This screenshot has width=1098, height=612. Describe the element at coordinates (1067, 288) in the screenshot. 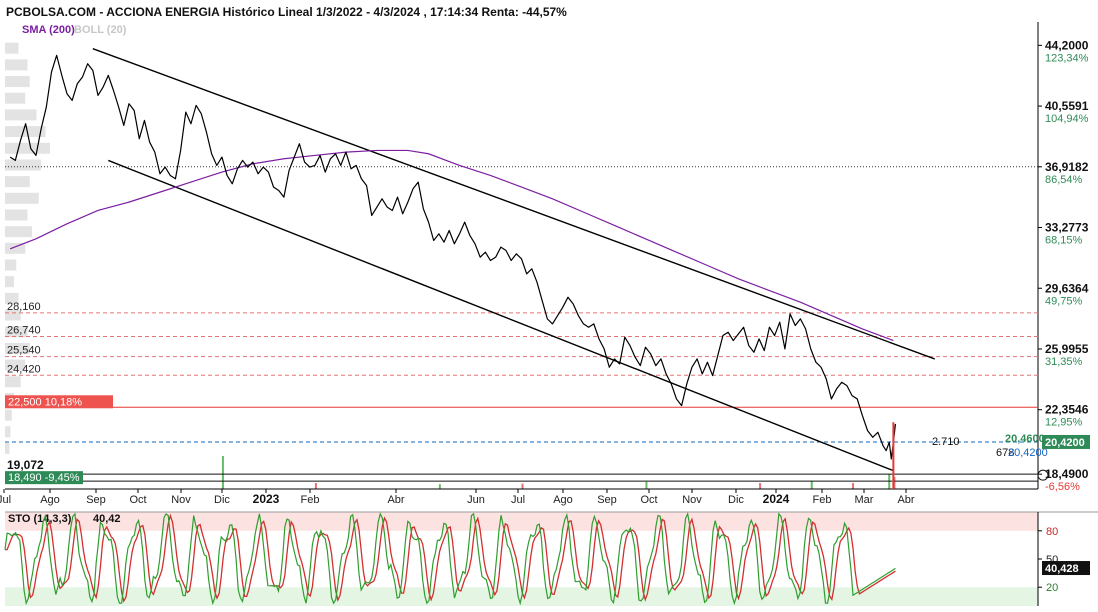

I see `y-tick-label-4: 29,6364` at that location.